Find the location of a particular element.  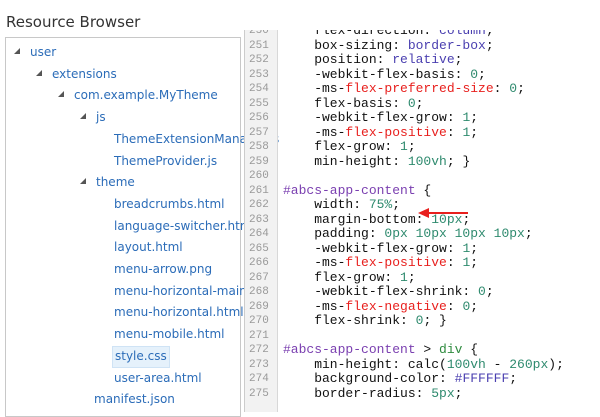

tree-file: ThemeProvider.js is located at coordinates (165, 161).